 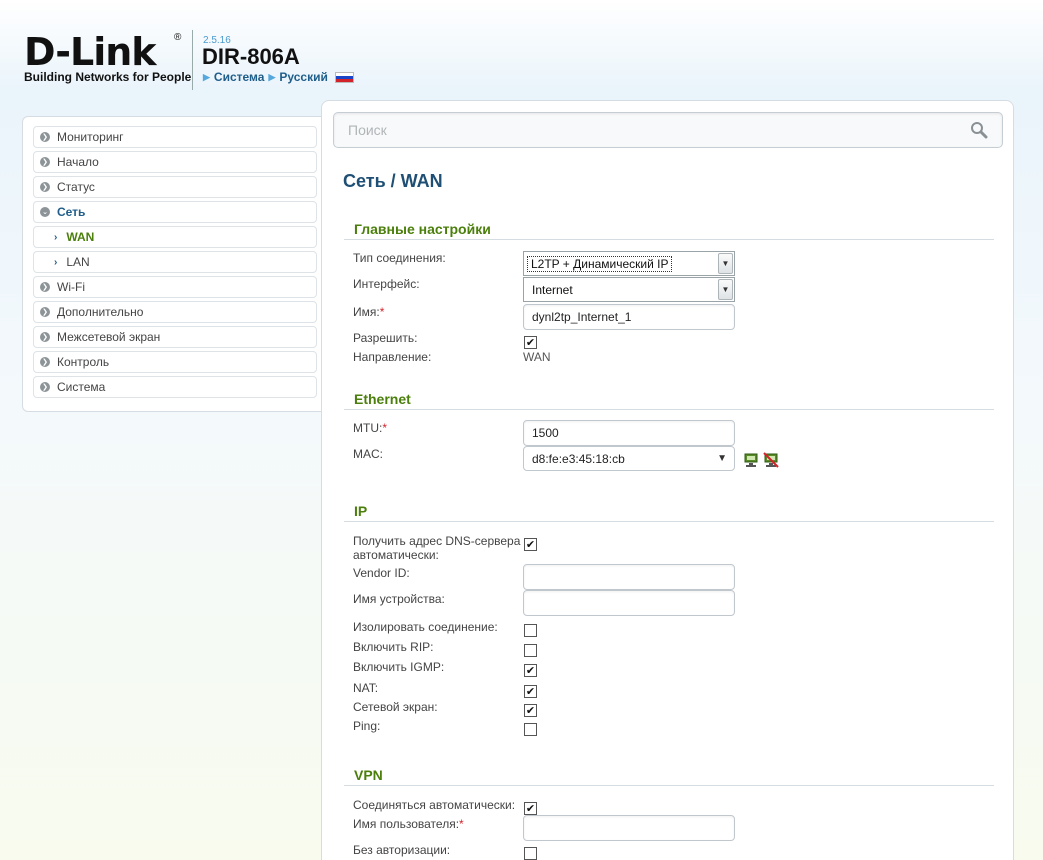 What do you see at coordinates (90, 52) in the screenshot?
I see `logo-wordmark: D-Link` at bounding box center [90, 52].